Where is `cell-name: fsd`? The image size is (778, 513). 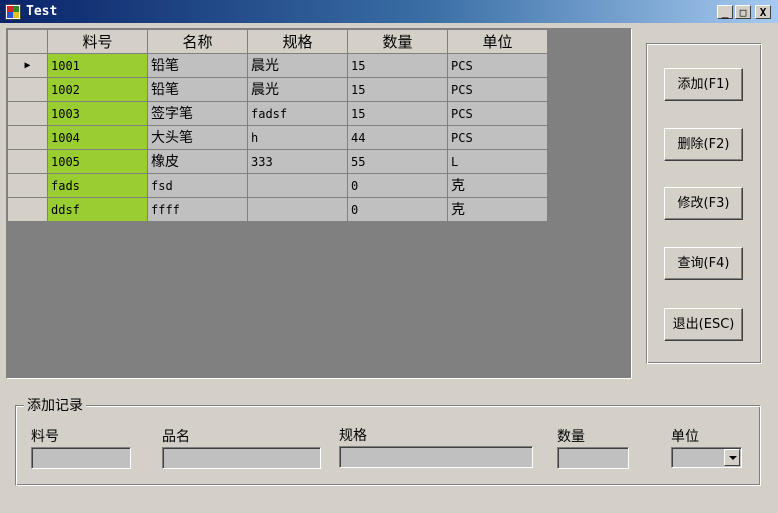 cell-name: fsd is located at coordinates (198, 186).